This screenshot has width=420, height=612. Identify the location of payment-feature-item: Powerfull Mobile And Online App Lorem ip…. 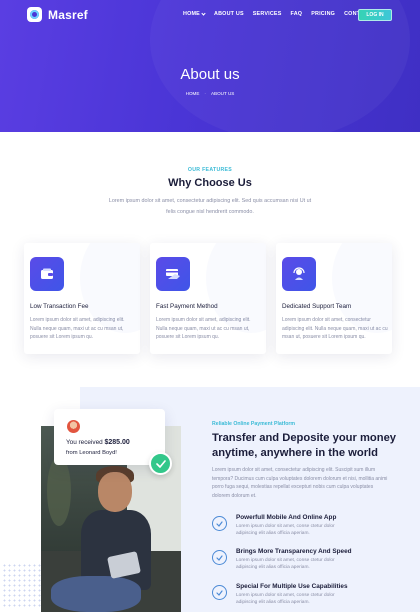
(307, 527).